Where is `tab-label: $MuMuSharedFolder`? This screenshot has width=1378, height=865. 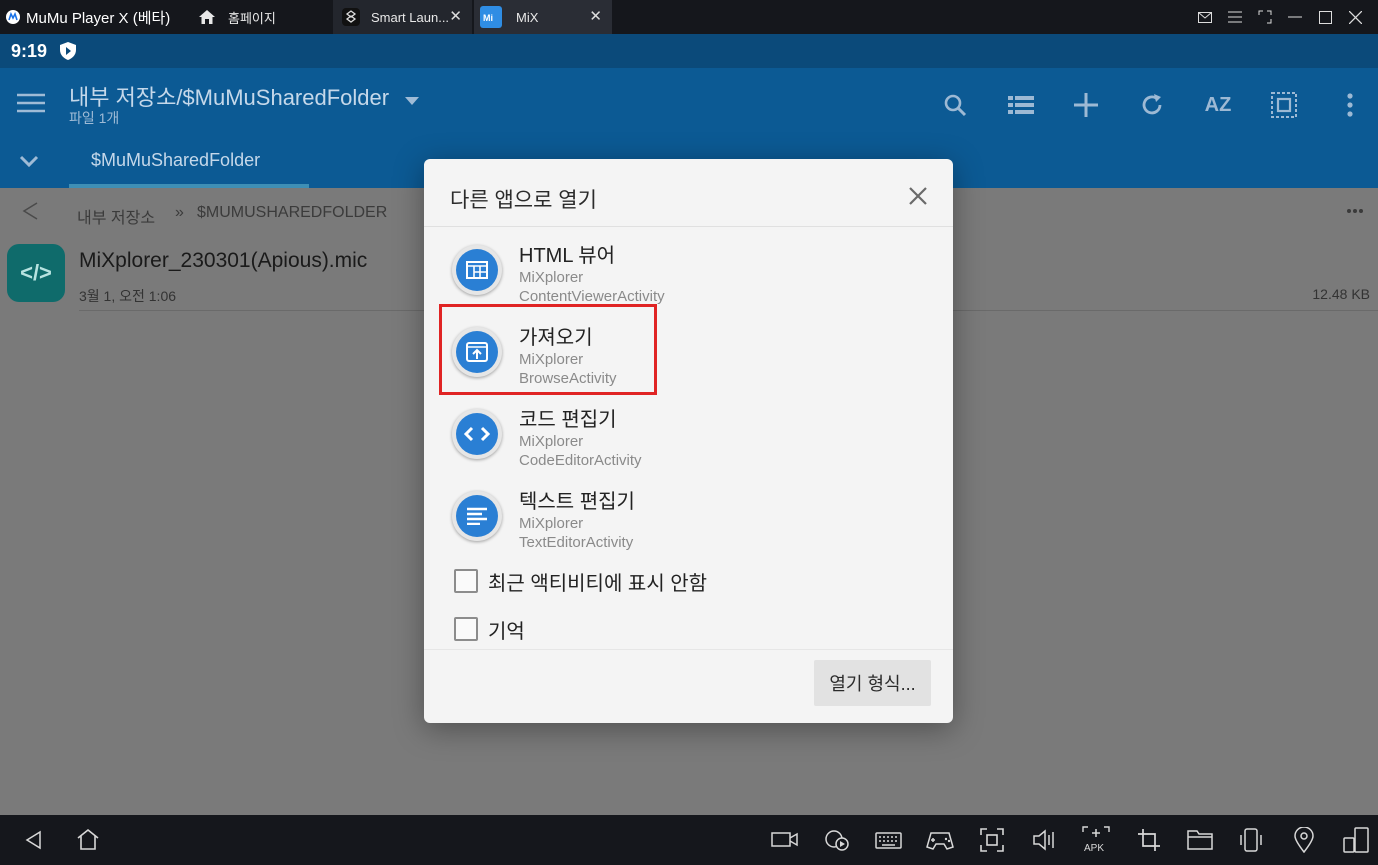 tab-label: $MuMuSharedFolder is located at coordinates (176, 160).